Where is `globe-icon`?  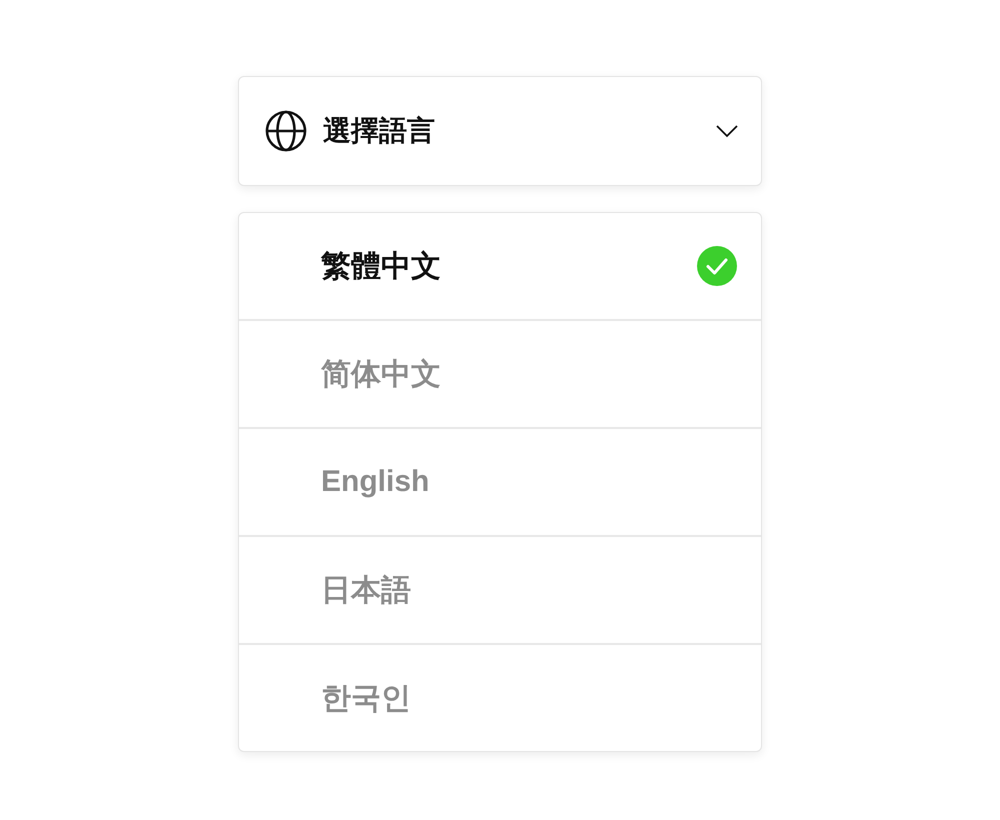 globe-icon is located at coordinates (286, 131).